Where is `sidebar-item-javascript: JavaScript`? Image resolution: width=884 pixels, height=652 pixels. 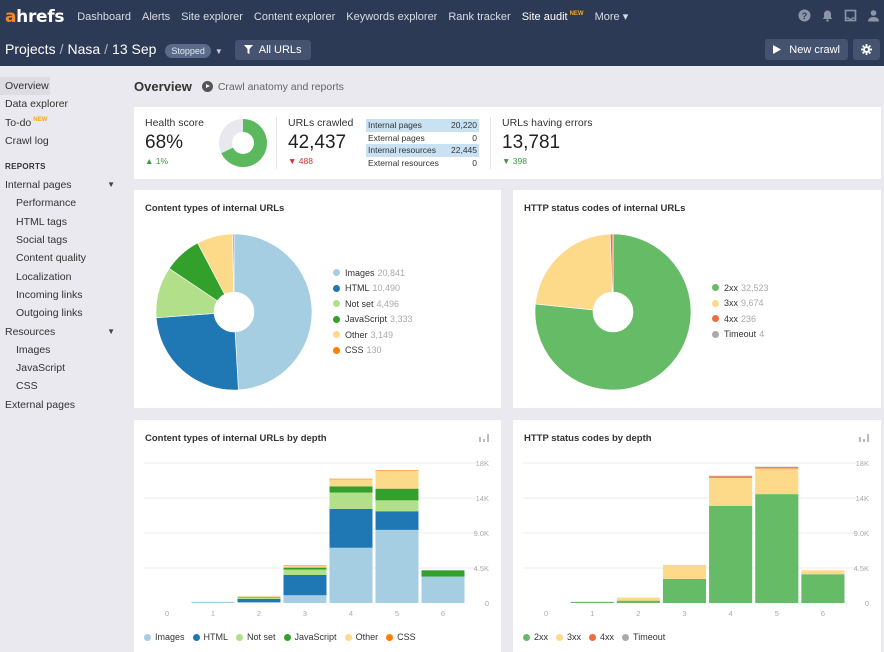
sidebar-item-javascript: JavaScript is located at coordinates (65, 368).